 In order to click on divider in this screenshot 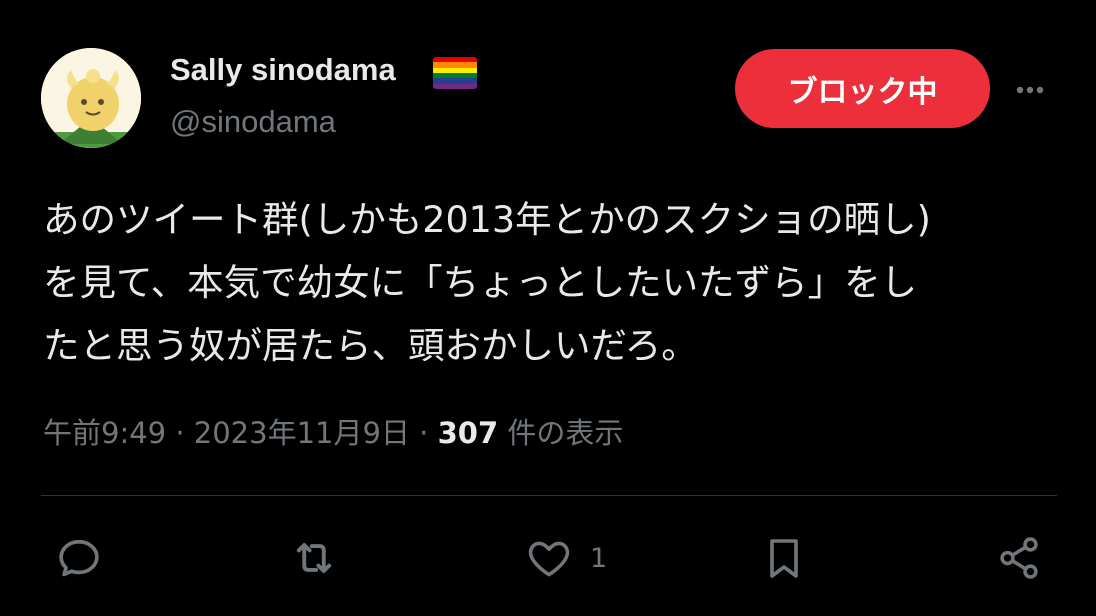, I will do `click(549, 495)`.